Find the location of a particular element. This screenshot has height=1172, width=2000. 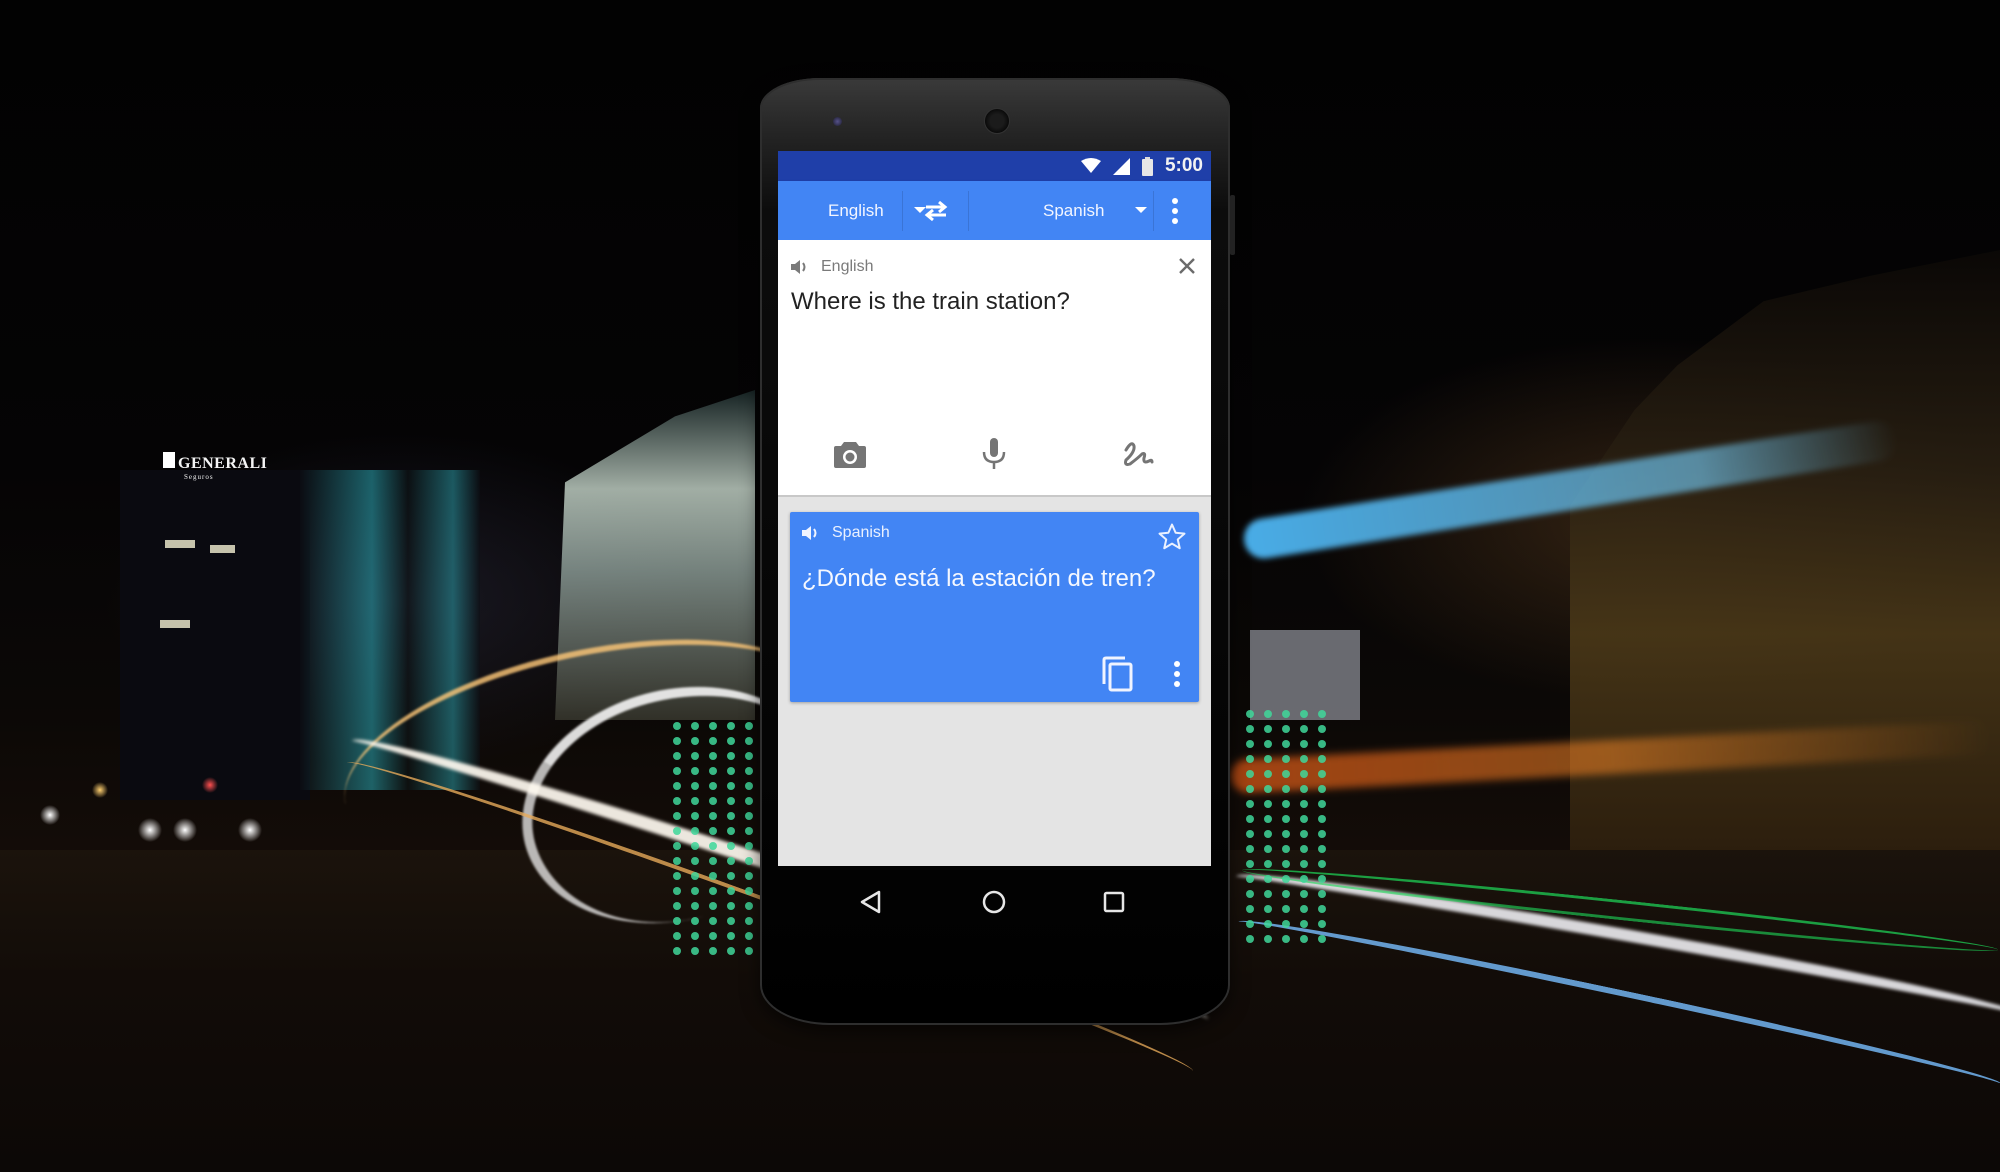

back-button is located at coordinates (870, 902).